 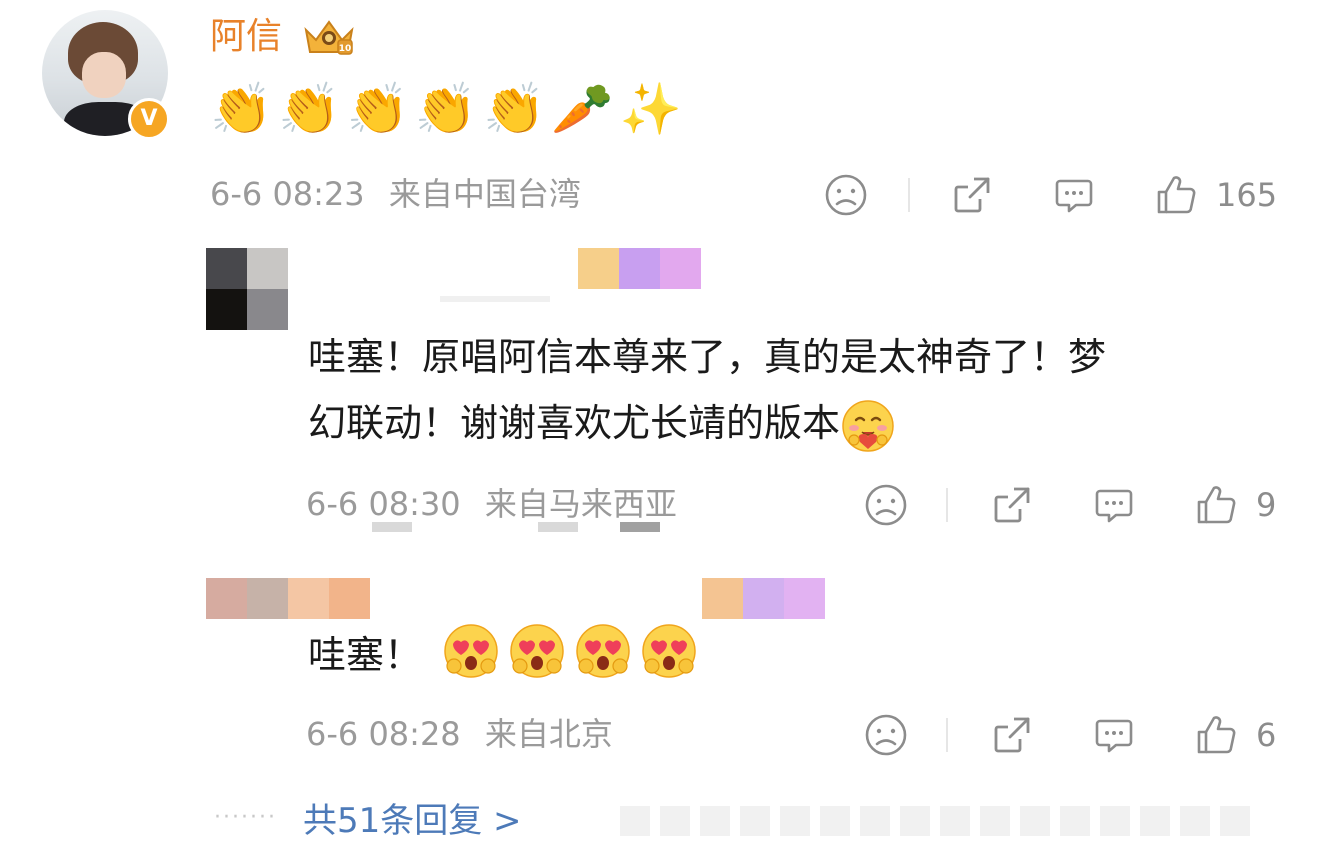 What do you see at coordinates (345, 49) in the screenshot?
I see `svg-text: 10` at bounding box center [345, 49].